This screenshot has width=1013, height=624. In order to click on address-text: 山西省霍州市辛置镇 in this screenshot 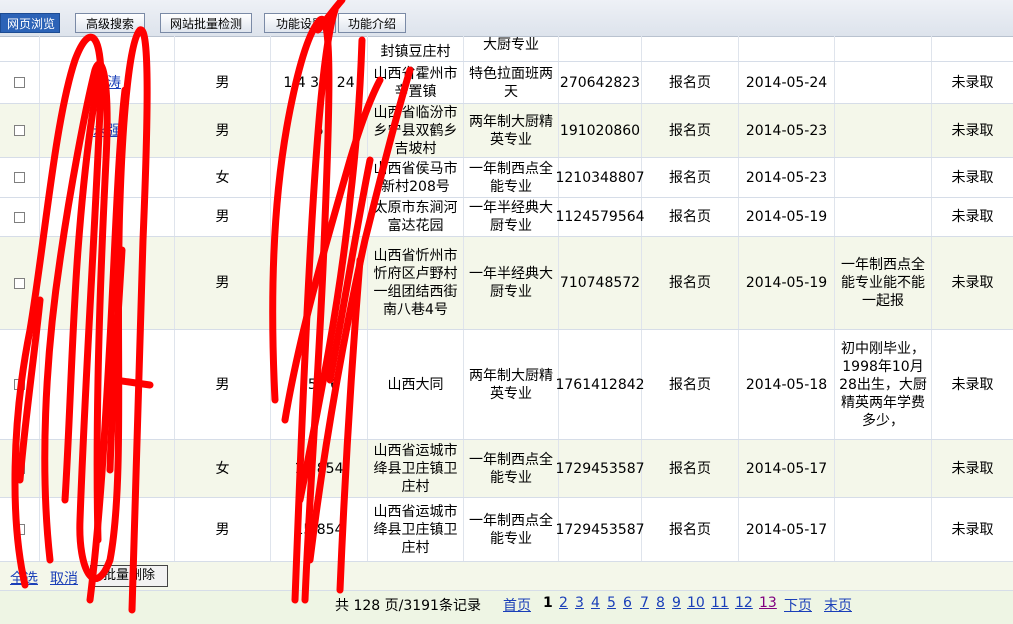, I will do `click(415, 82)`.